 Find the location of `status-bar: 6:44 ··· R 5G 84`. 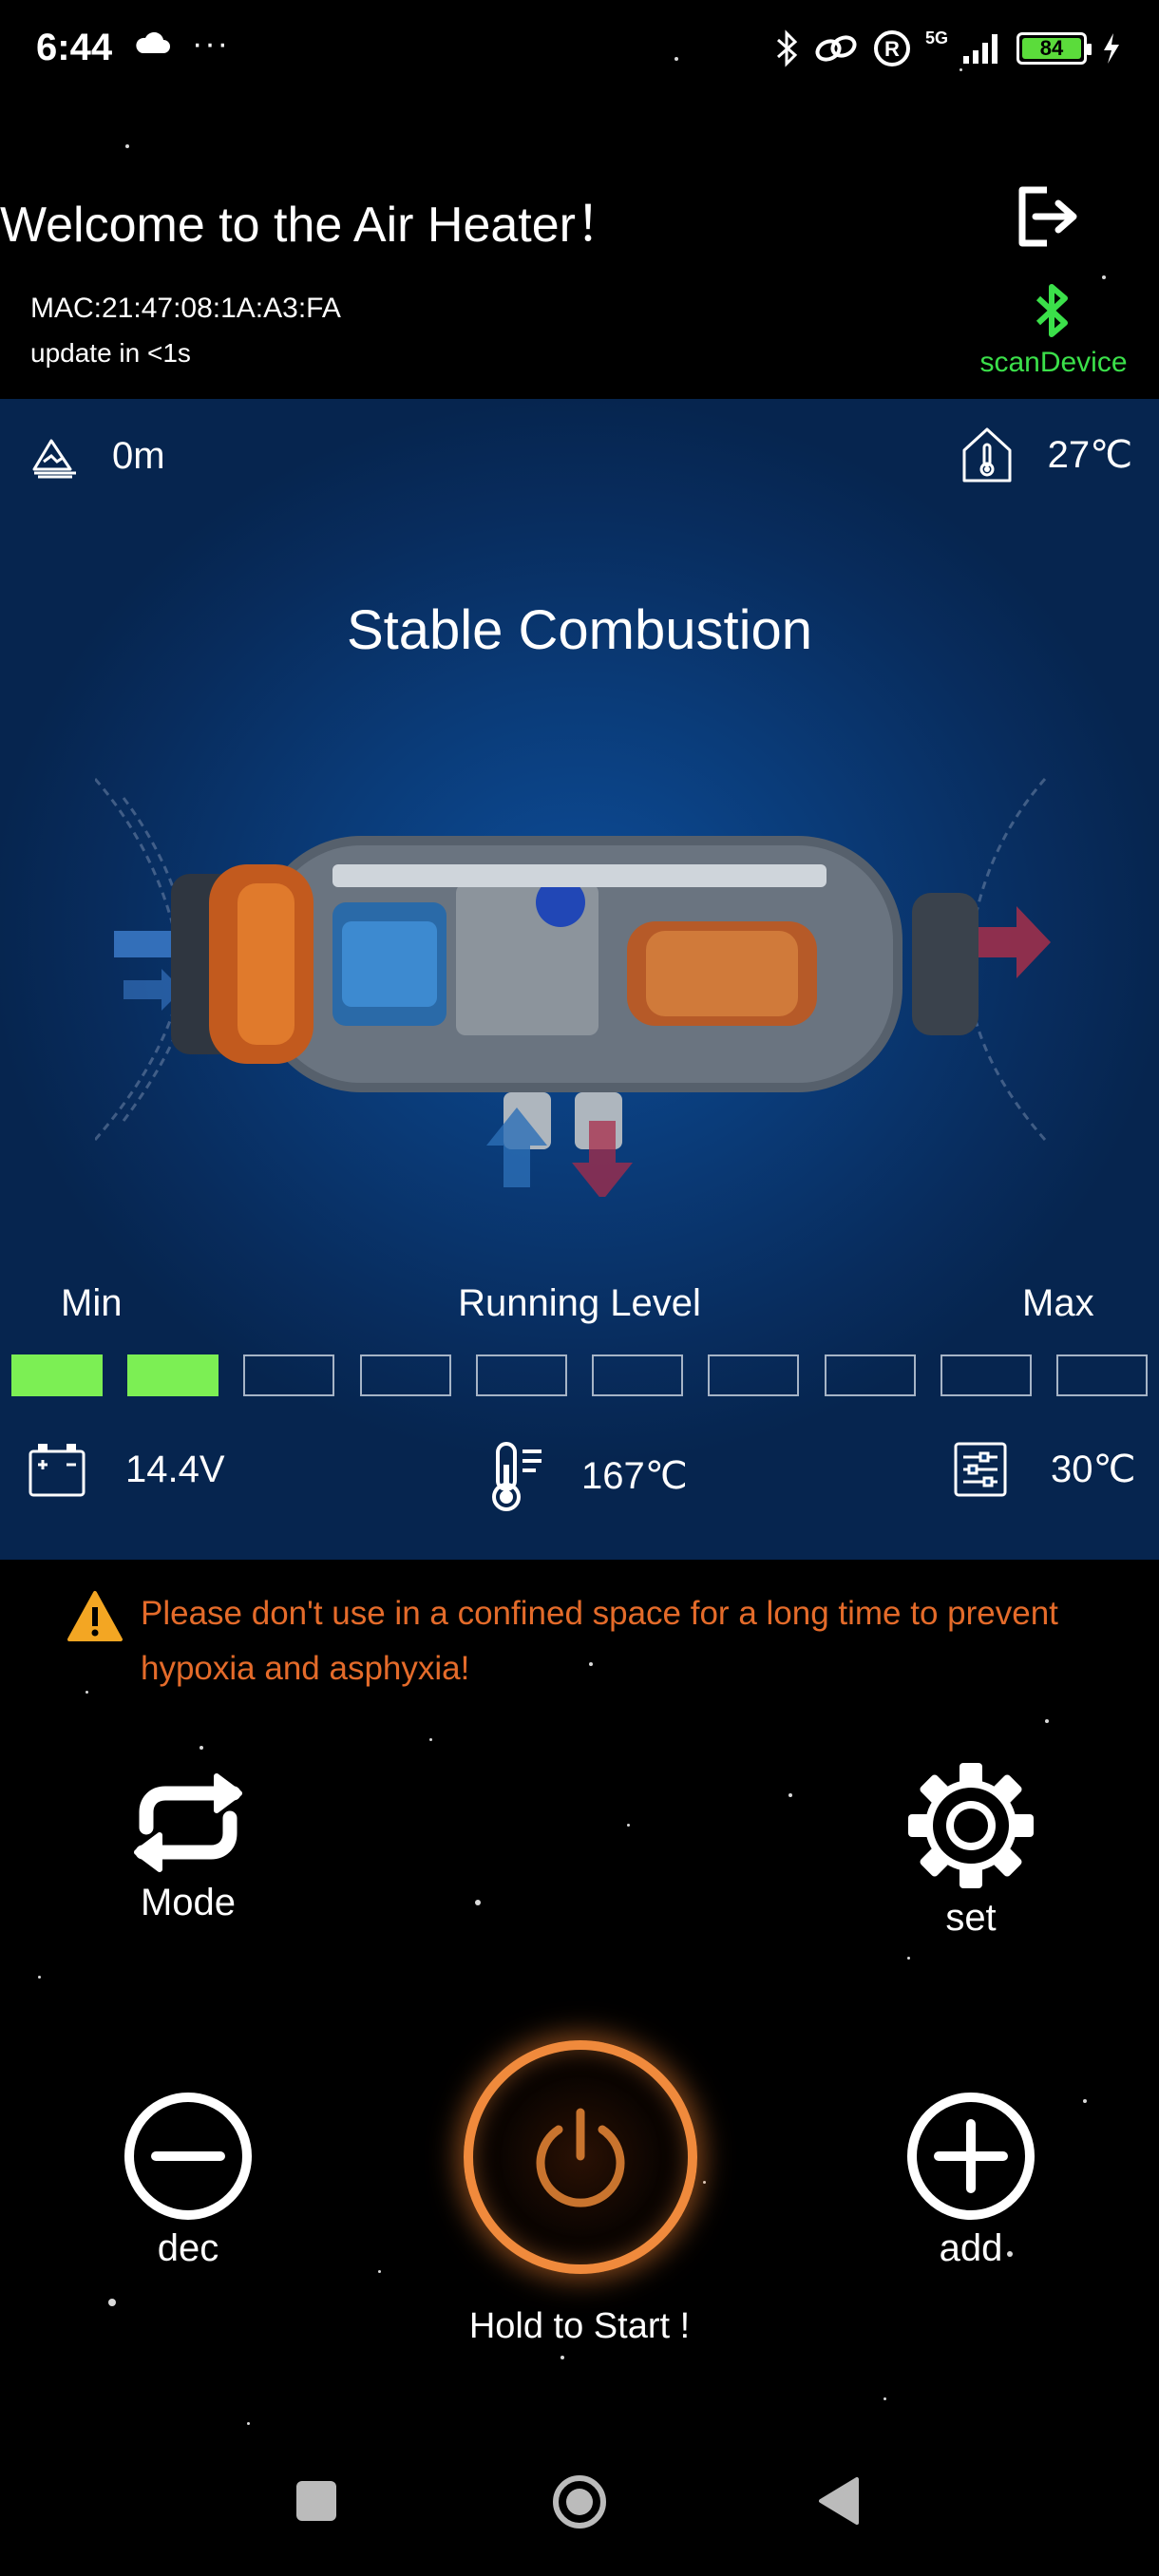

status-bar: 6:44 ··· R 5G 84 is located at coordinates (579, 52).